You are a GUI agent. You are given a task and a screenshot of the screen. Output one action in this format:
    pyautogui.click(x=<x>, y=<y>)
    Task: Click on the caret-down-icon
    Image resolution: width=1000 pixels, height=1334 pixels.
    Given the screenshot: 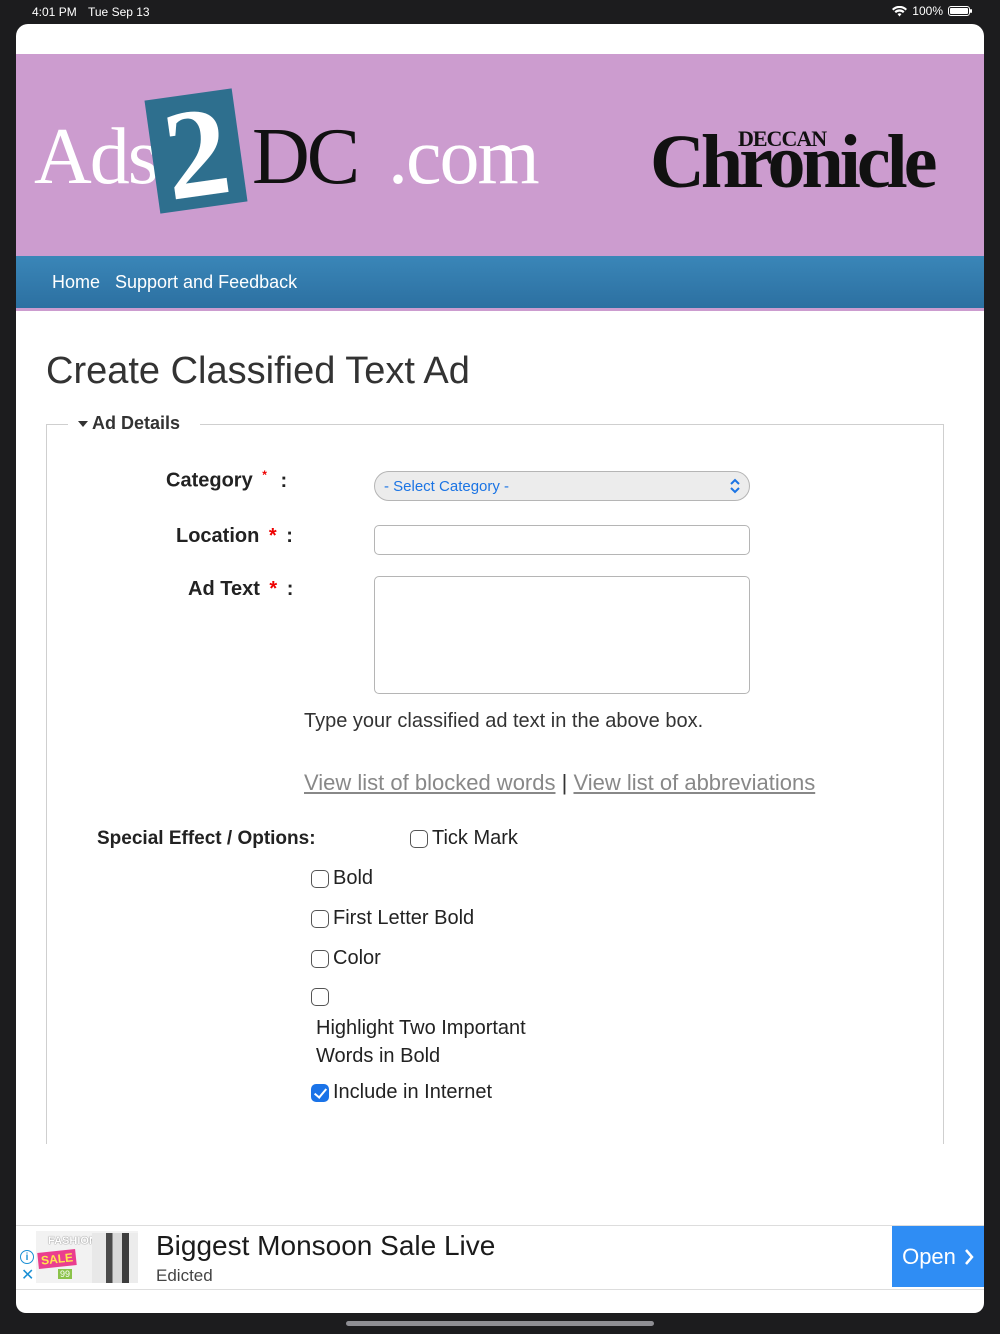 What is the action you would take?
    pyautogui.click(x=83, y=423)
    